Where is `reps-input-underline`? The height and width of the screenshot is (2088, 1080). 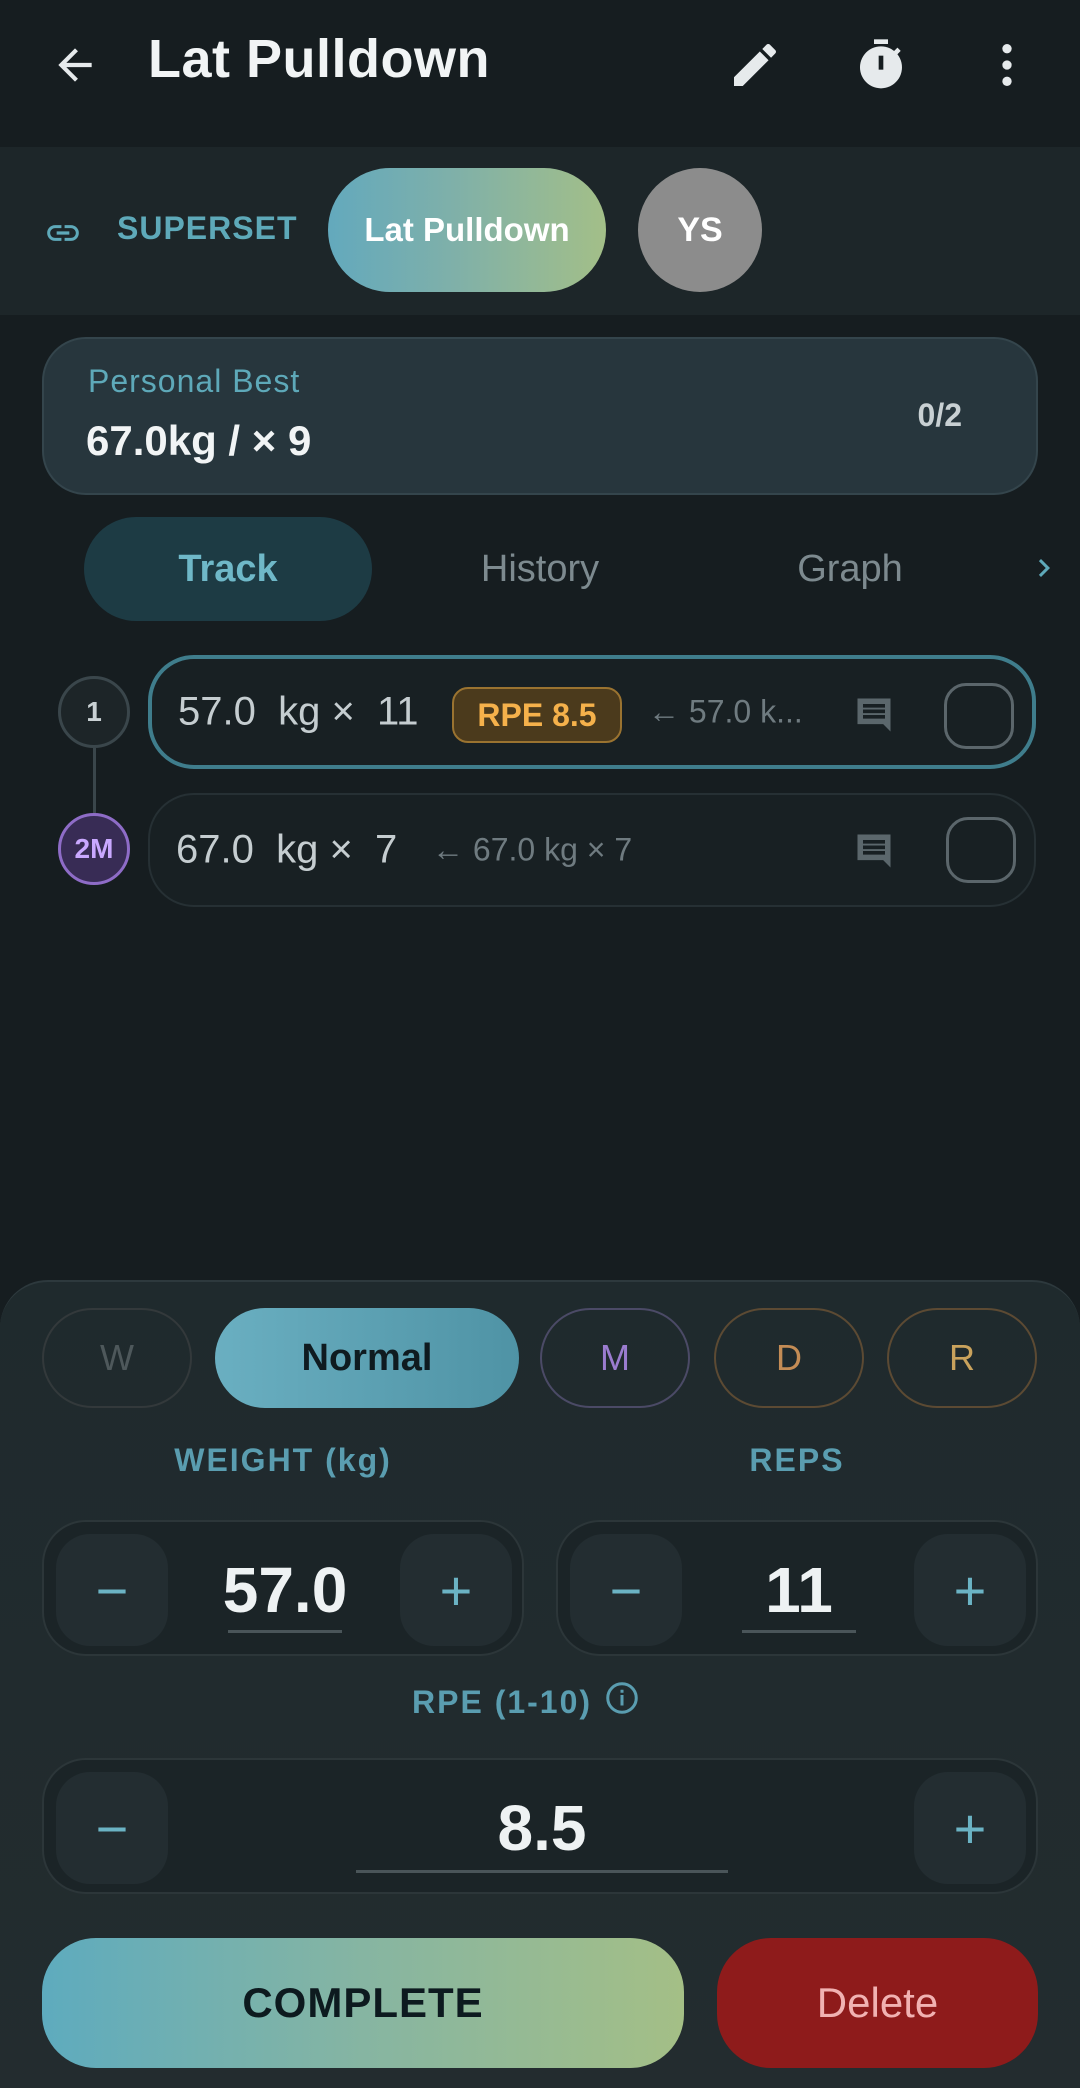 reps-input-underline is located at coordinates (799, 1631).